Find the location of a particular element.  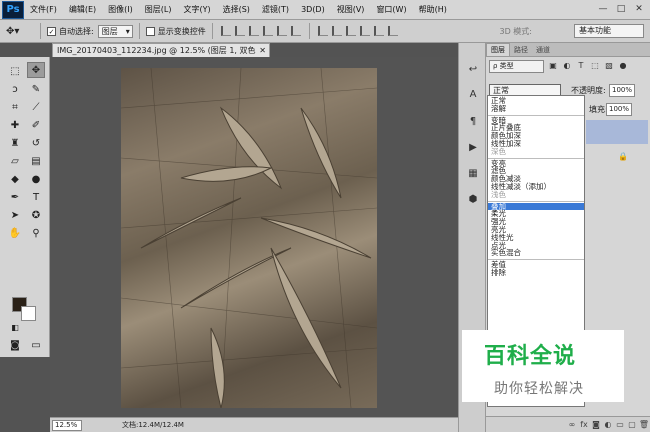

delete-layer-icon: 🗑 is located at coordinates (644, 424).